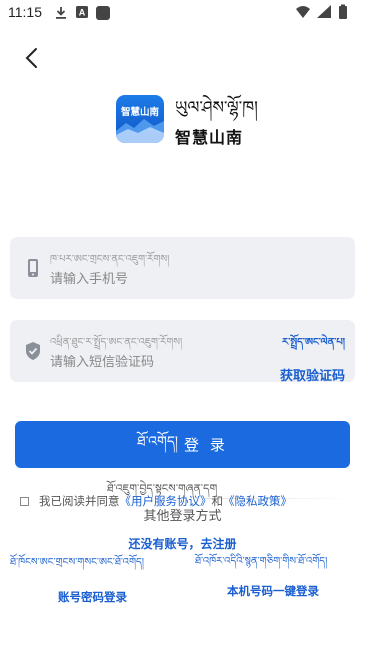  What do you see at coordinates (92, 597) in the screenshot?
I see `password-login-label: 账号密码登录` at bounding box center [92, 597].